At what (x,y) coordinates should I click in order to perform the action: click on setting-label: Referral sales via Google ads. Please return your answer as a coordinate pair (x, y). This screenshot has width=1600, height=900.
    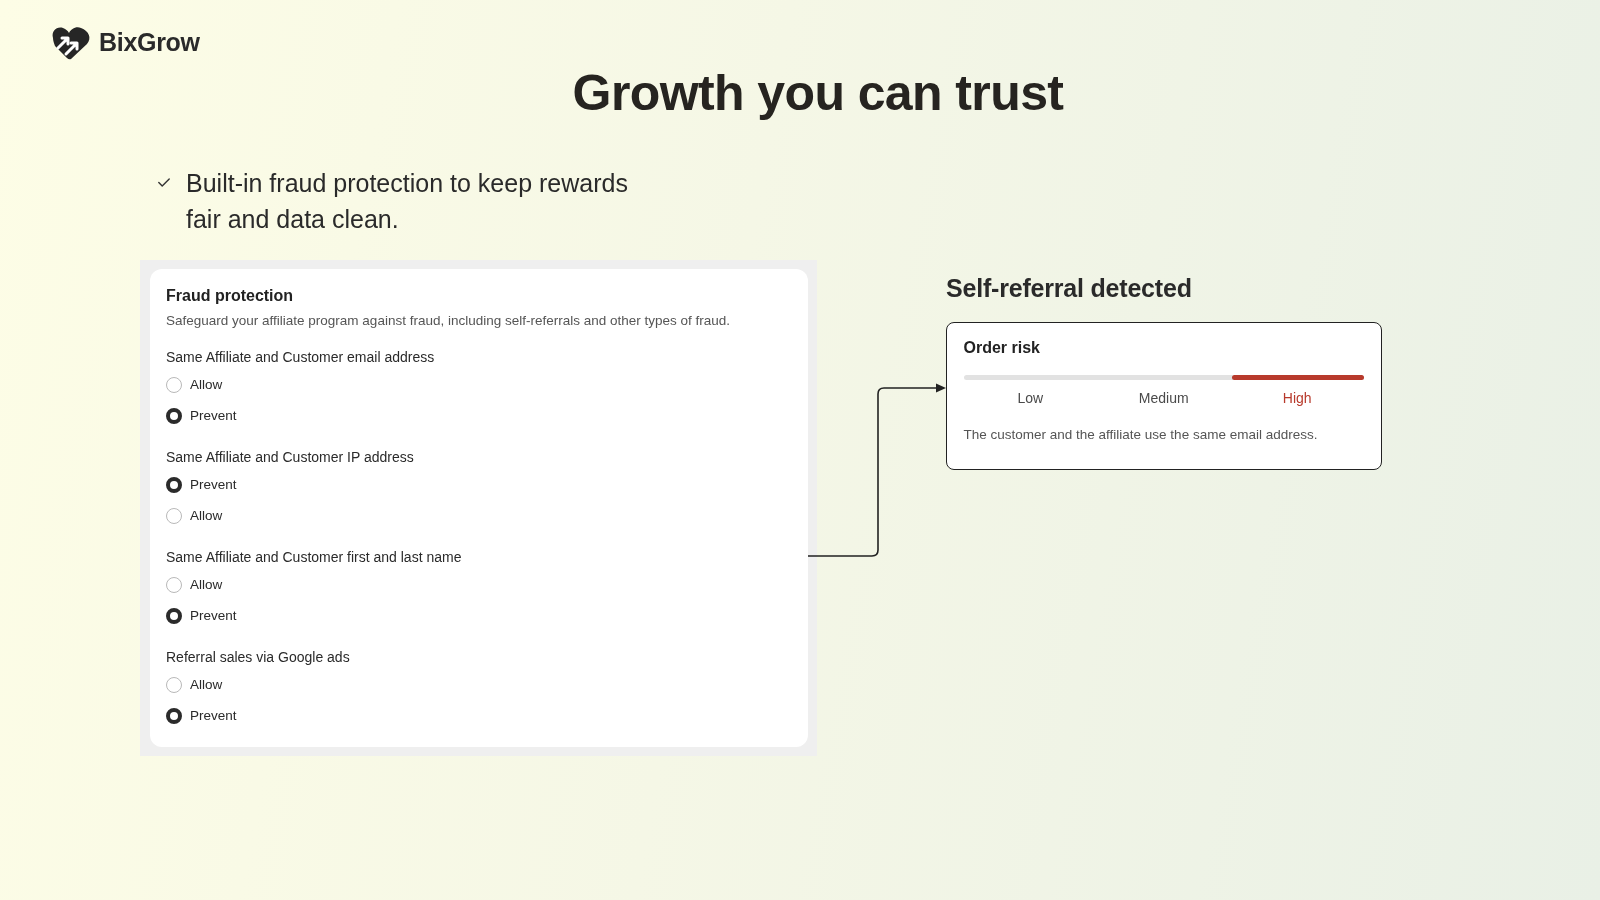
    Looking at the image, I should click on (258, 657).